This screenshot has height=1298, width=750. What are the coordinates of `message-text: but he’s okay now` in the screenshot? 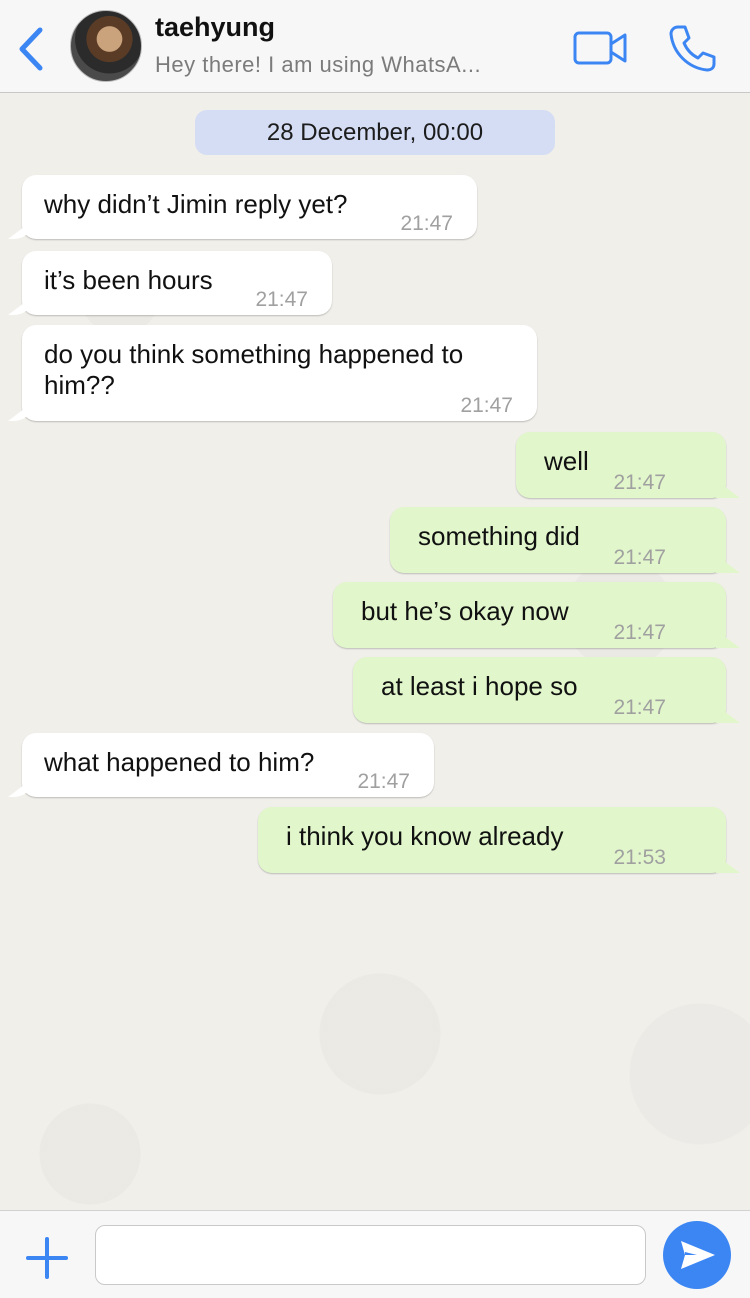 It's located at (465, 611).